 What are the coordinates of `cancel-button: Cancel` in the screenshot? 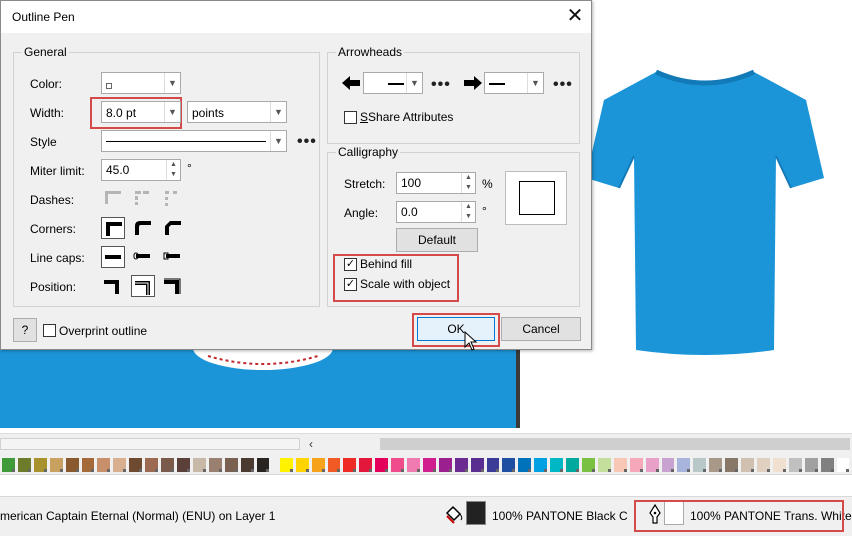 It's located at (541, 329).